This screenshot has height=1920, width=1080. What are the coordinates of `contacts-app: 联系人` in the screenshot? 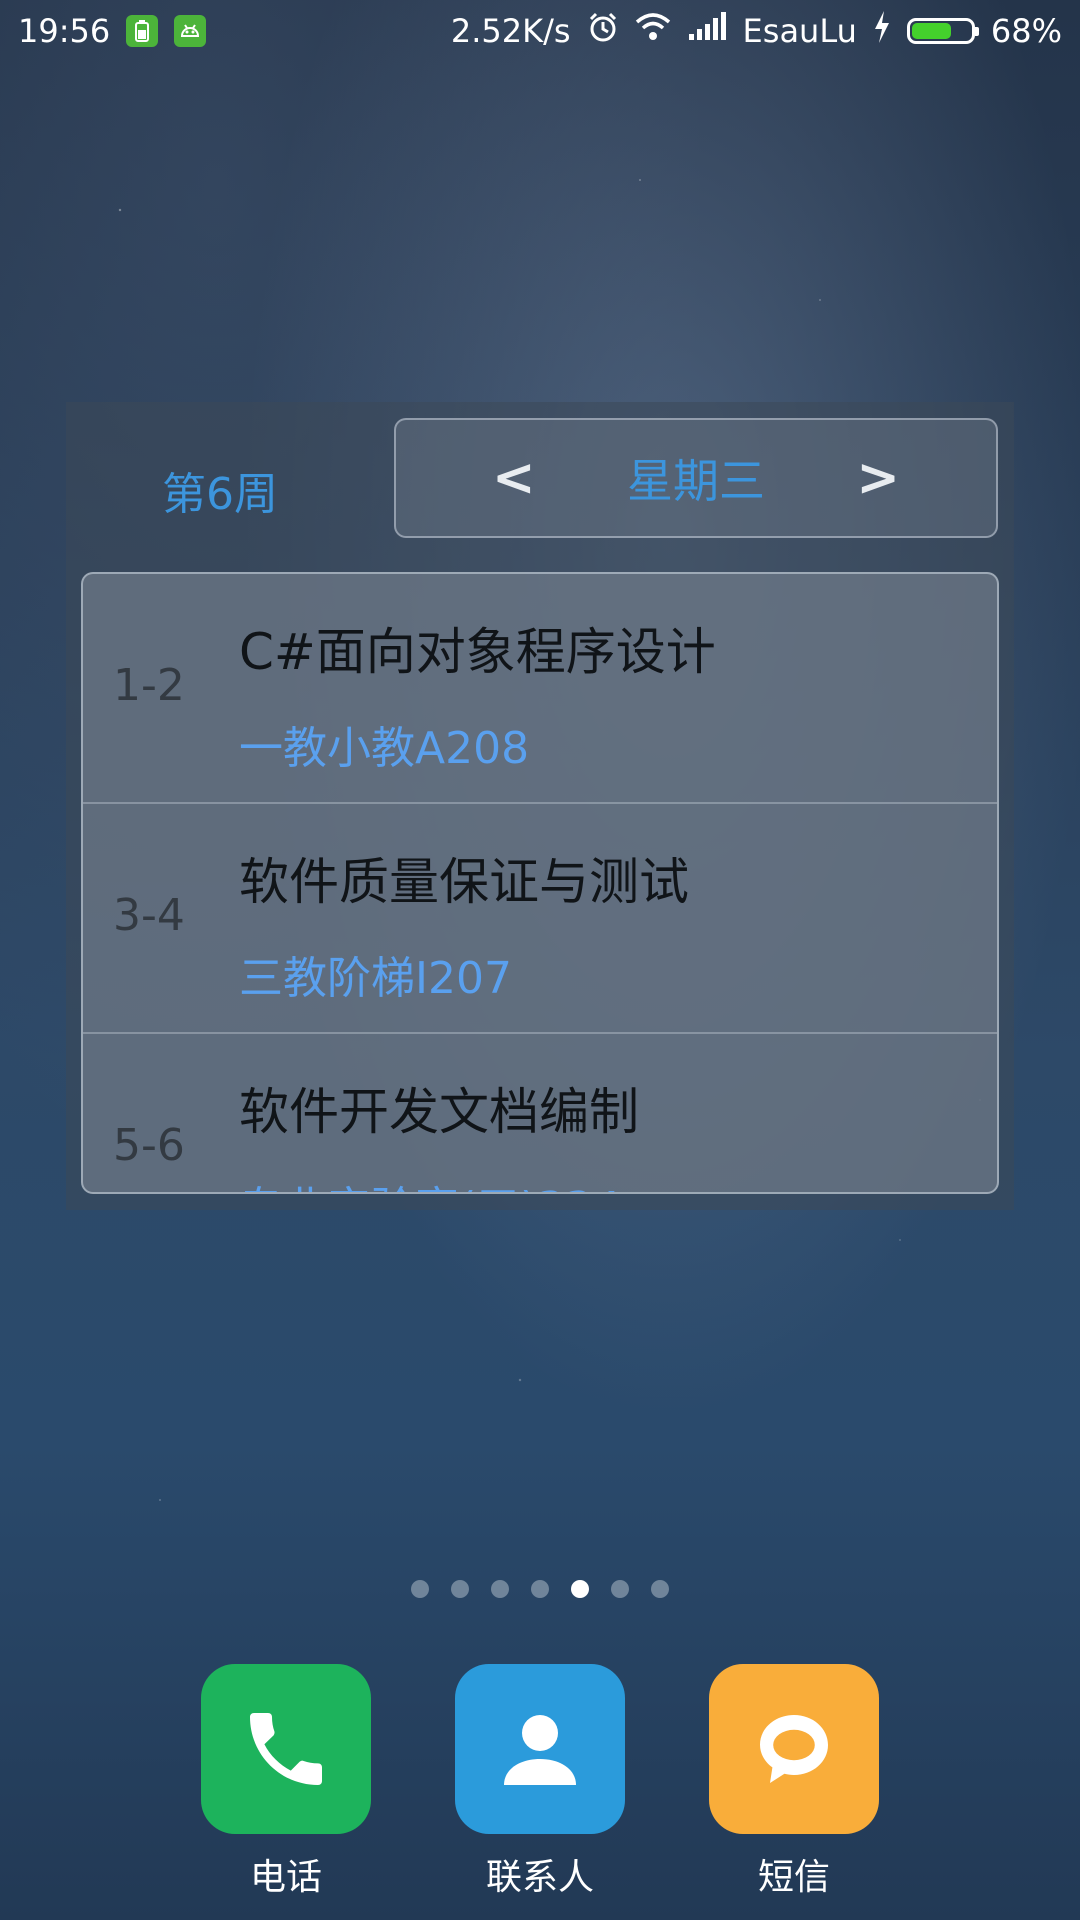 It's located at (540, 1782).